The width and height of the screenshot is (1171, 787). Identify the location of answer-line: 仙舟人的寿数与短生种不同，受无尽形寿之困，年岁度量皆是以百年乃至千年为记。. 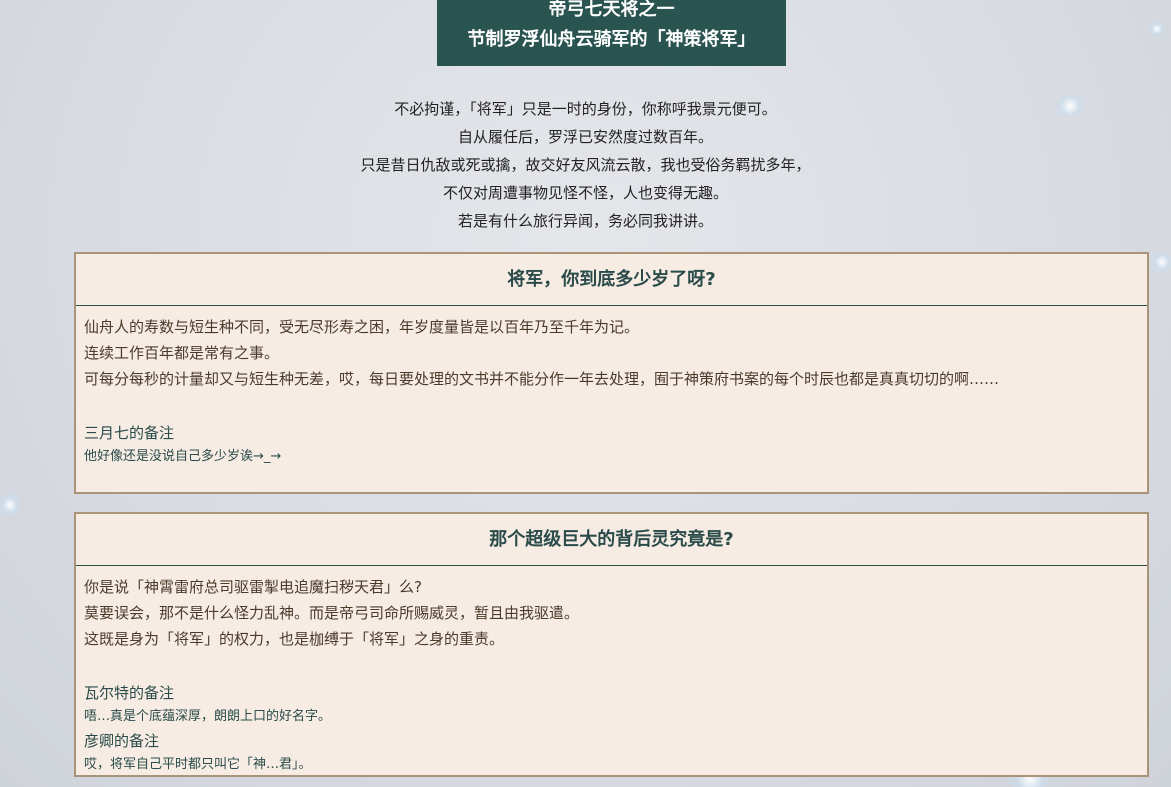
(362, 327).